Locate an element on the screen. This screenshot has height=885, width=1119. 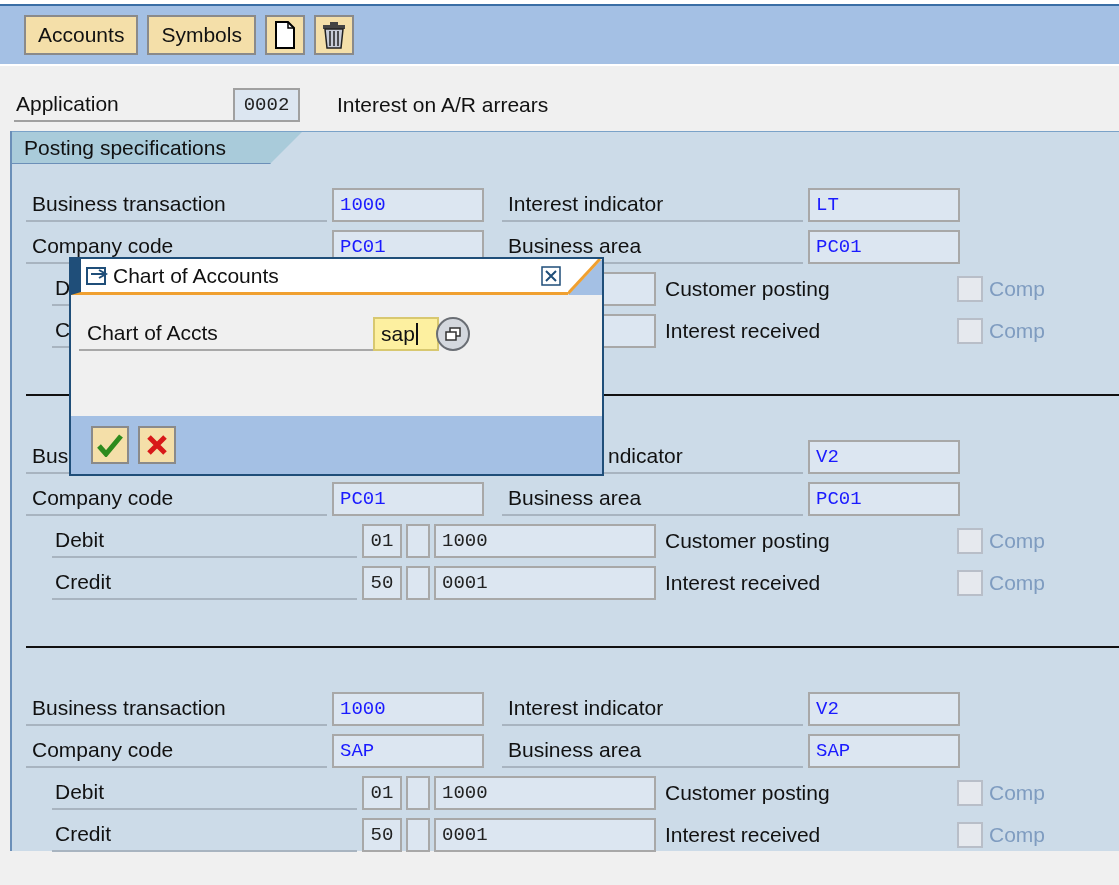
value-help-icon is located at coordinates (453, 334).